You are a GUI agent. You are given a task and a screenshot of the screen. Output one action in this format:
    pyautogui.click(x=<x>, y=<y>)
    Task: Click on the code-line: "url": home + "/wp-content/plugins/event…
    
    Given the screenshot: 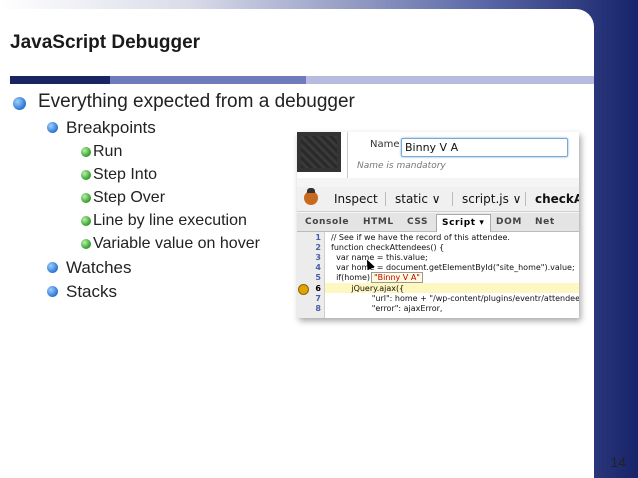 What is the action you would take?
    pyautogui.click(x=455, y=298)
    